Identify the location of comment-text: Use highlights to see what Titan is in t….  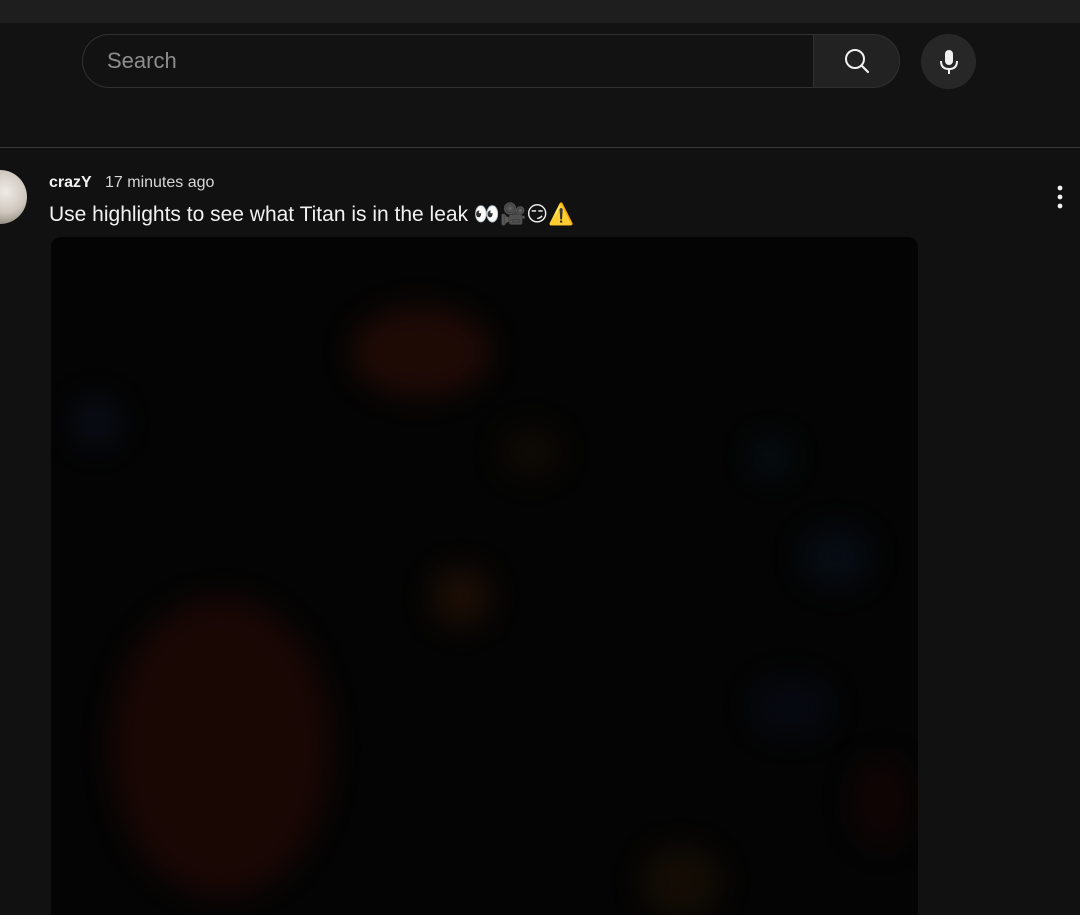
(312, 214).